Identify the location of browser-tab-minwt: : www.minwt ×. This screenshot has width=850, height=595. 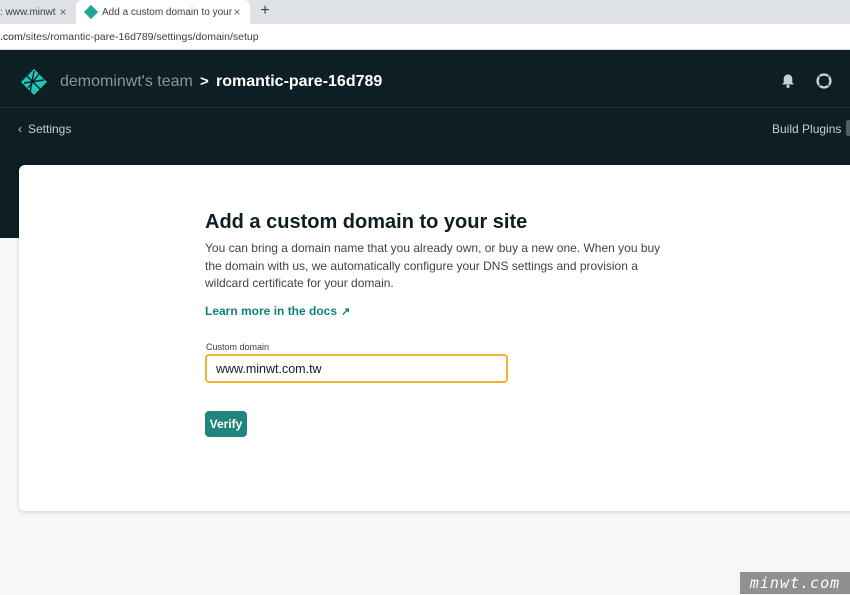
(38, 12).